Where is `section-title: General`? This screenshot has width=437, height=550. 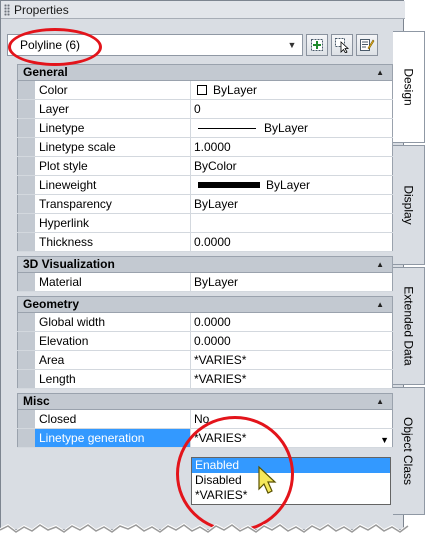
section-title: General is located at coordinates (45, 72).